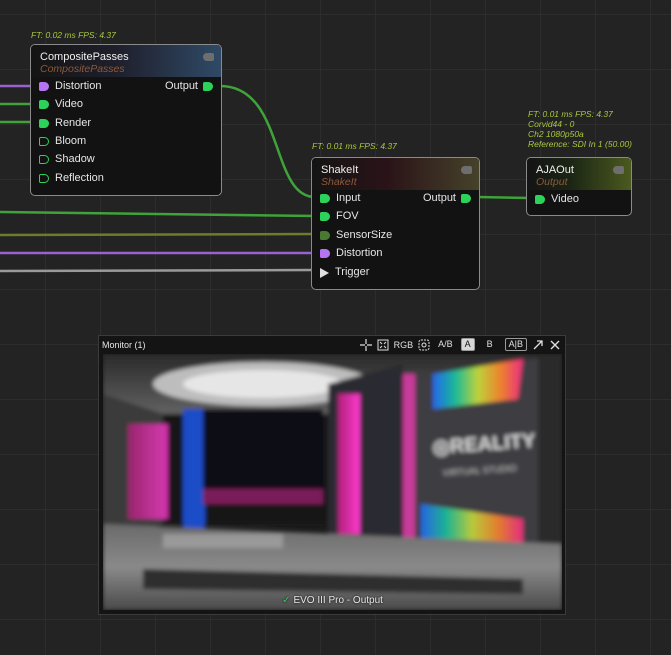 The image size is (671, 655). What do you see at coordinates (395, 174) in the screenshot?
I see `node-header: ShakeIt ShakeIt` at bounding box center [395, 174].